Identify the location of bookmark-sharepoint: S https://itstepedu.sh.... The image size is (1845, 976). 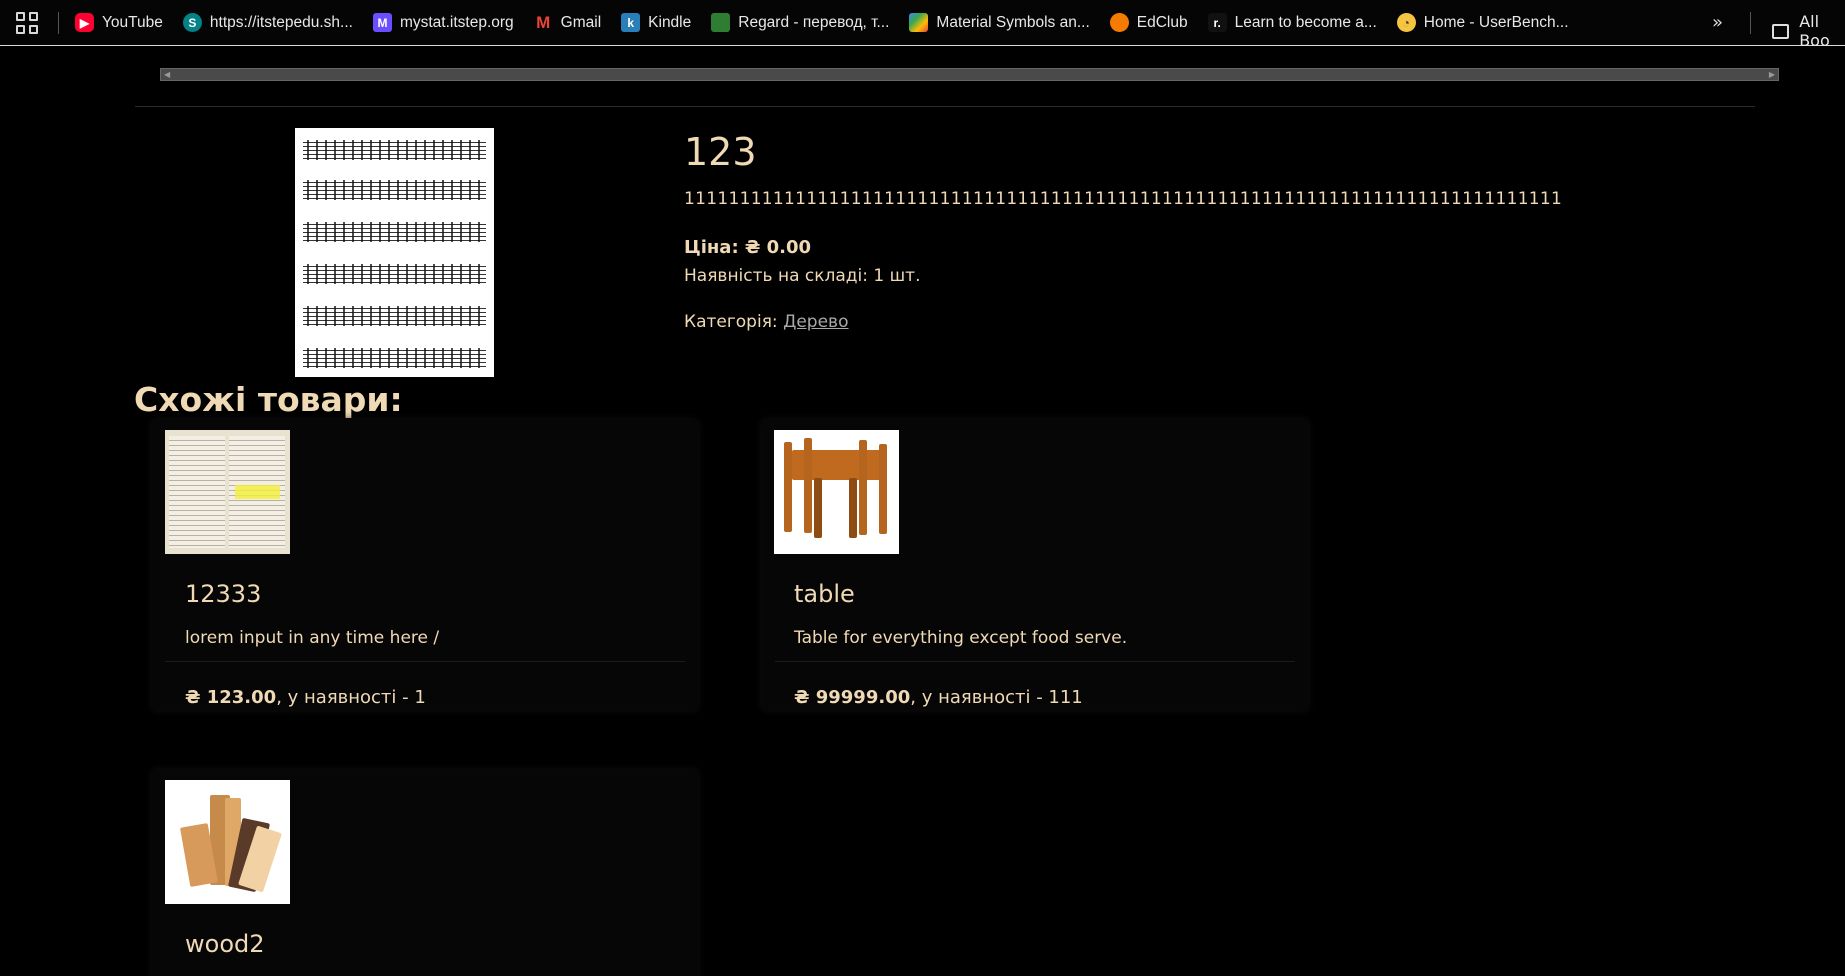
(267, 22).